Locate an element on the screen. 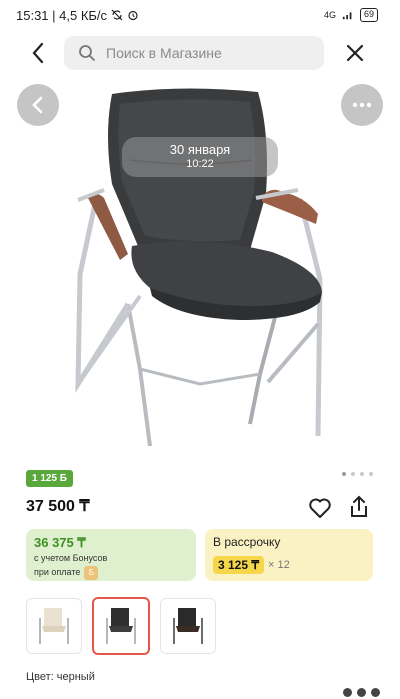 The height and width of the screenshot is (699, 400). time-text: 10:22 is located at coordinates (200, 164).